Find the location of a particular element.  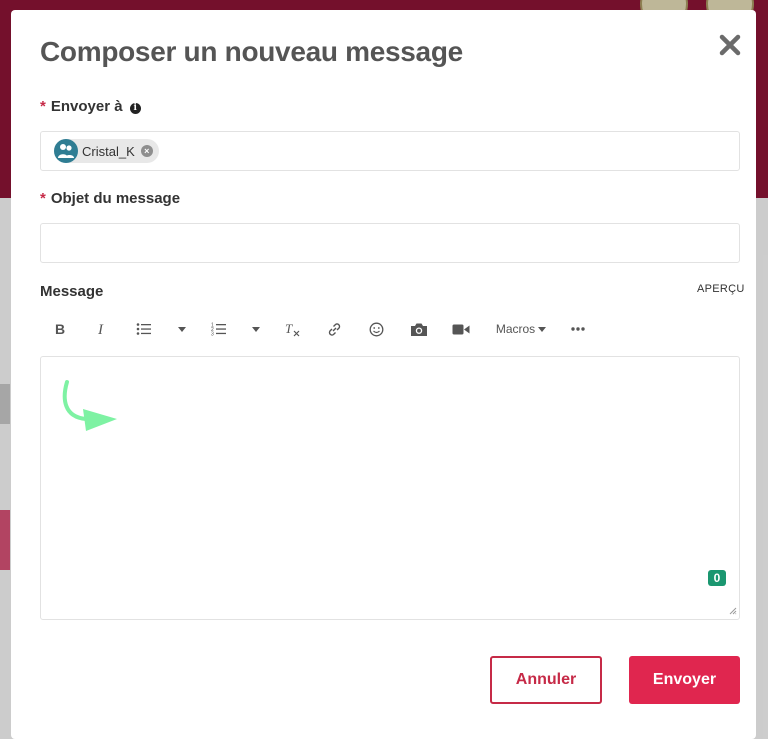

recipient-chip-label: Cristal_K is located at coordinates (108, 151).